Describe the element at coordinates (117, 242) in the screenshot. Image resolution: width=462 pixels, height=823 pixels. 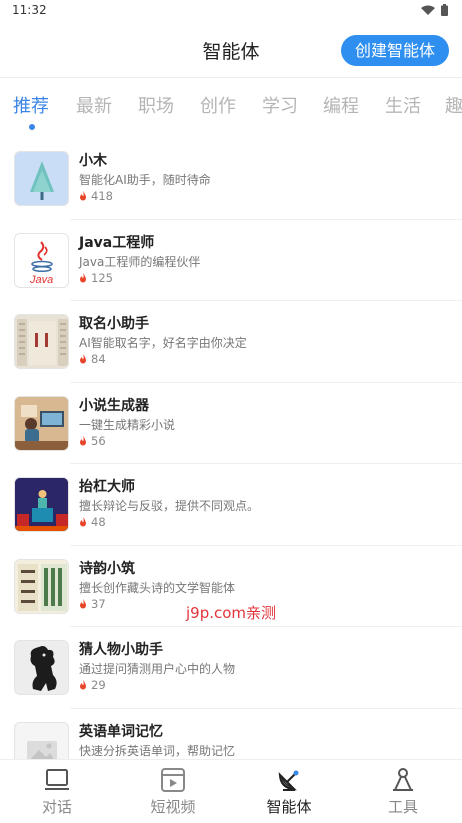
I see `agent-name: Java工程师` at that location.